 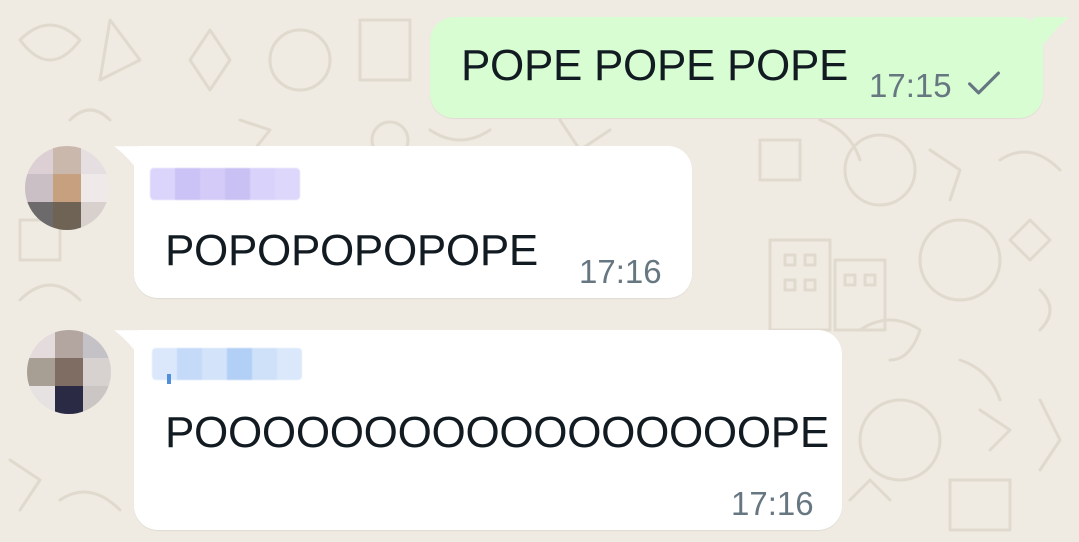 What do you see at coordinates (351, 250) in the screenshot?
I see `message-text: POPOPOPOPOPE` at bounding box center [351, 250].